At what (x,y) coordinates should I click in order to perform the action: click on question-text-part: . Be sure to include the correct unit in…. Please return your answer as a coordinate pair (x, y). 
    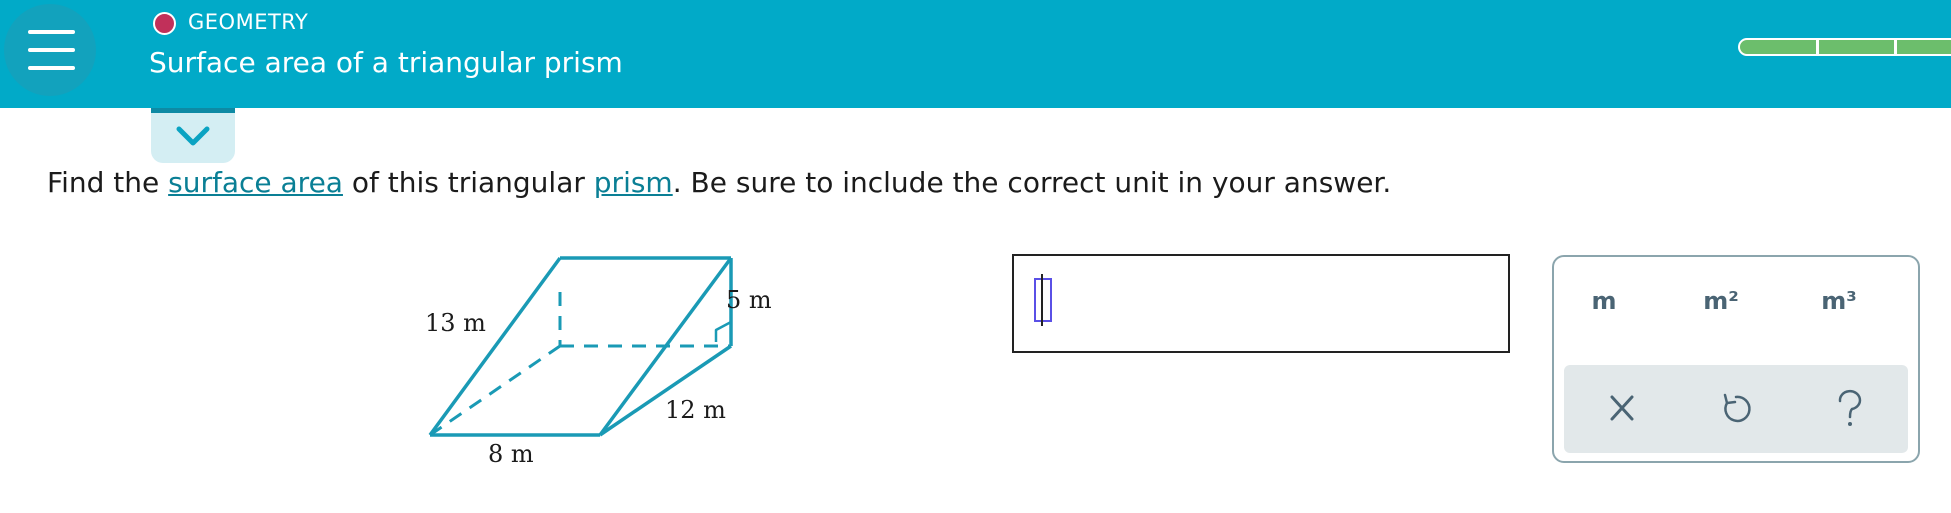
    Looking at the image, I should click on (1032, 182).